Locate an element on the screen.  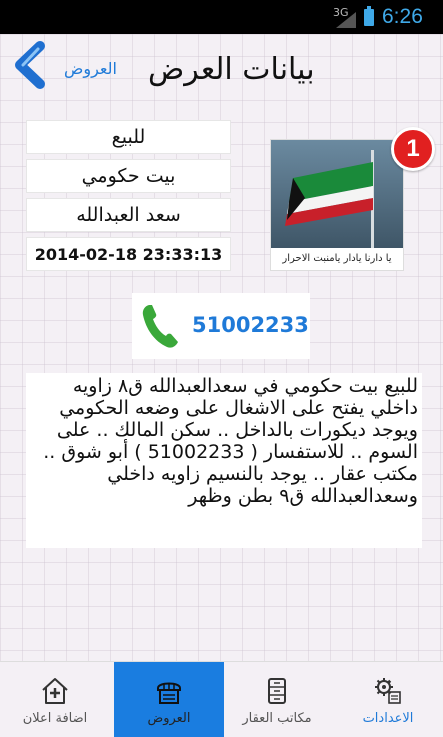
phone-number: 51002233 is located at coordinates (250, 325).